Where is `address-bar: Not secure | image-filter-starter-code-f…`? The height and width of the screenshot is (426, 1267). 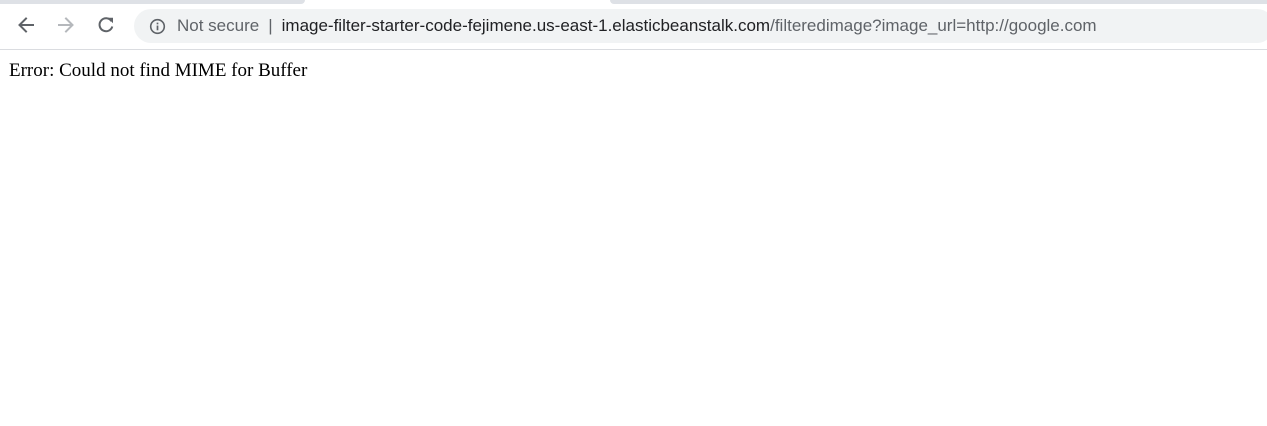
address-bar: Not secure | image-filter-starter-code-f… is located at coordinates (700, 26).